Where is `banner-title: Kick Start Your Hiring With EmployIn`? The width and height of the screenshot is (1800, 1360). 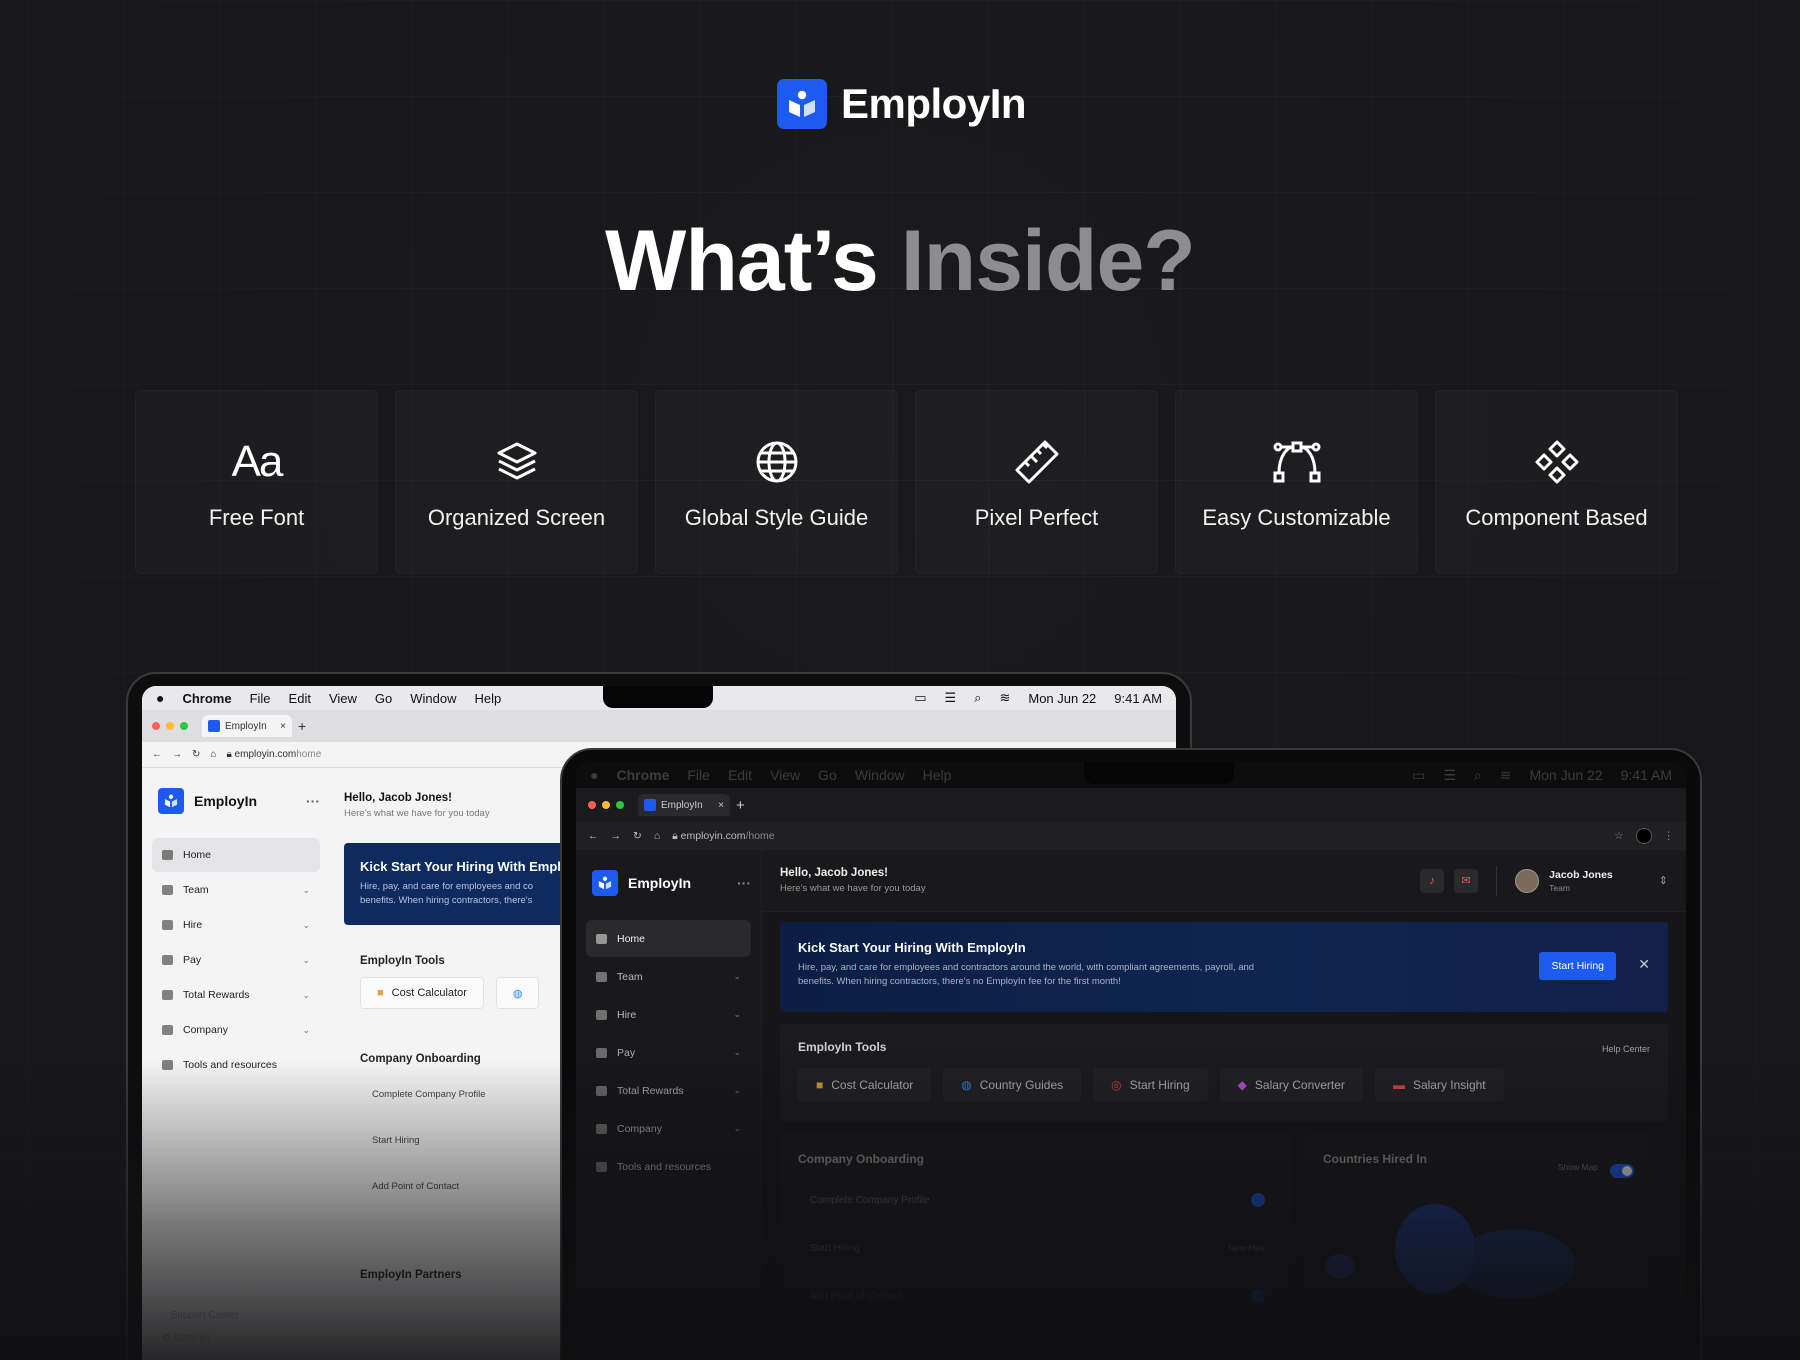
banner-title: Kick Start Your Hiring With EmployIn is located at coordinates (912, 947).